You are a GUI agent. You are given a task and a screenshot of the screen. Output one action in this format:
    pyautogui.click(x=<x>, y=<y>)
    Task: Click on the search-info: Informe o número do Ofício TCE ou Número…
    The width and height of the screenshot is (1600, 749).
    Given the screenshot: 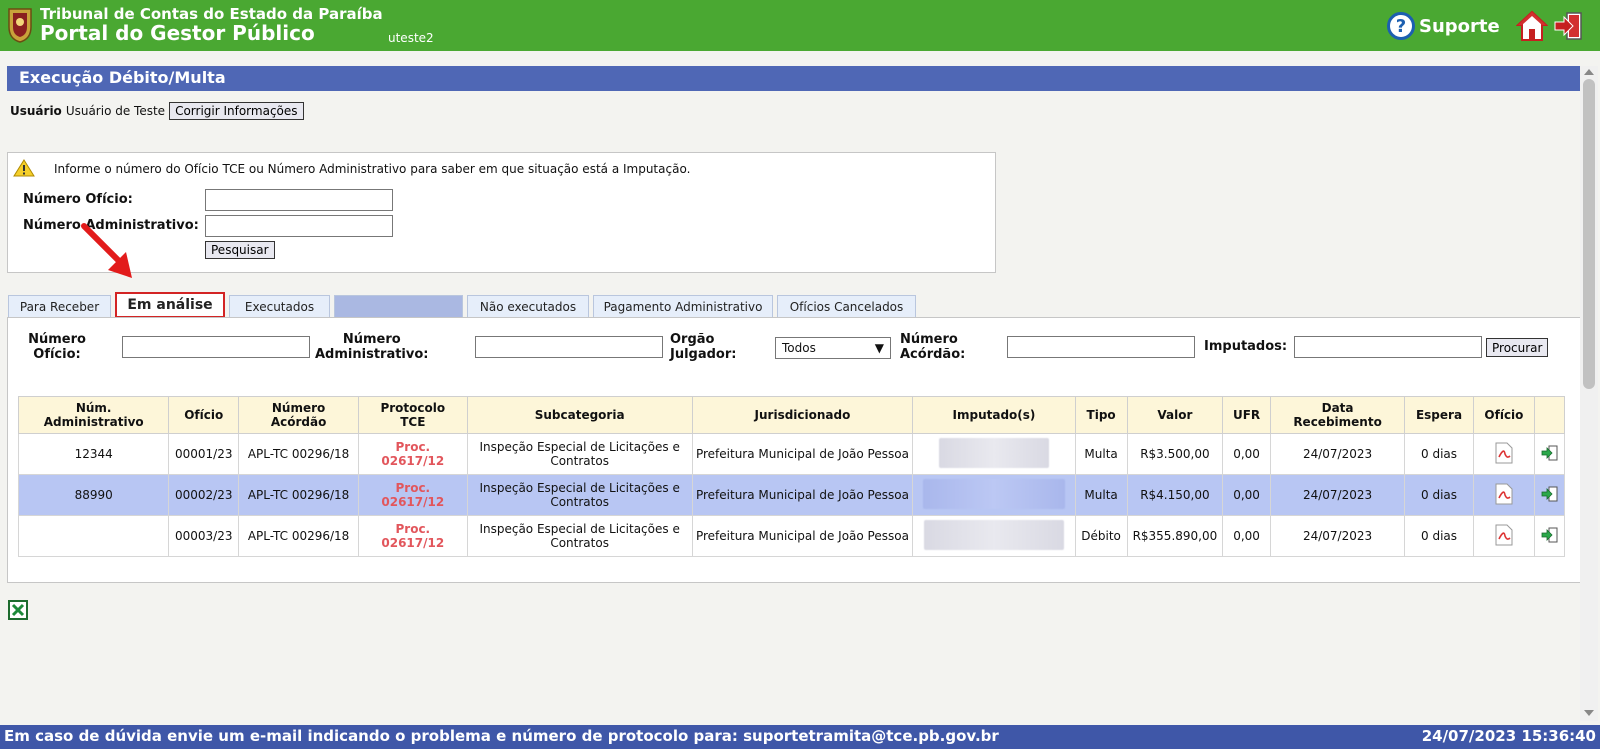 What is the action you would take?
    pyautogui.click(x=372, y=169)
    